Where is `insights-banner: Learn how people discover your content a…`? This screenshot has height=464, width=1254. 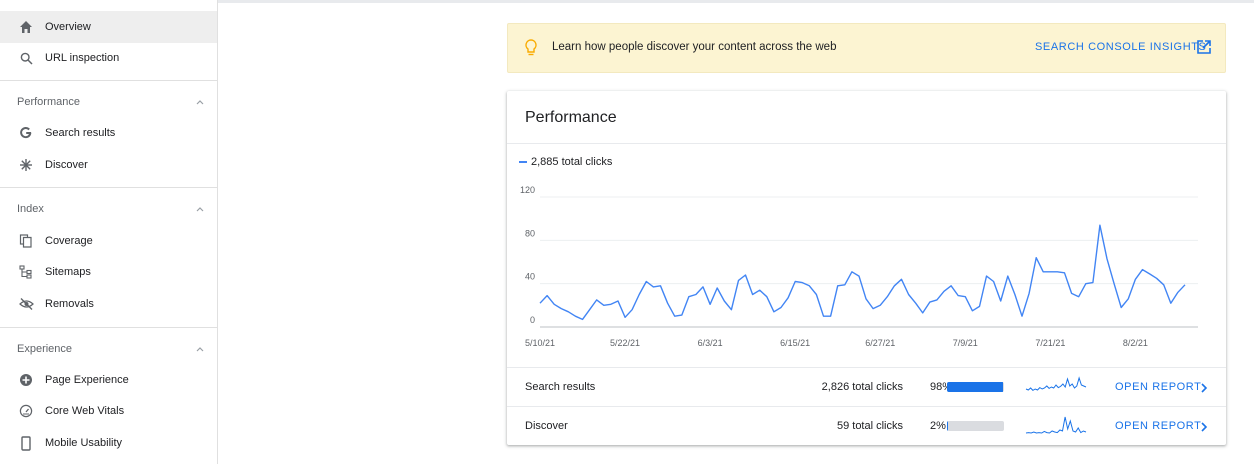 insights-banner: Learn how people discover your content a… is located at coordinates (866, 48).